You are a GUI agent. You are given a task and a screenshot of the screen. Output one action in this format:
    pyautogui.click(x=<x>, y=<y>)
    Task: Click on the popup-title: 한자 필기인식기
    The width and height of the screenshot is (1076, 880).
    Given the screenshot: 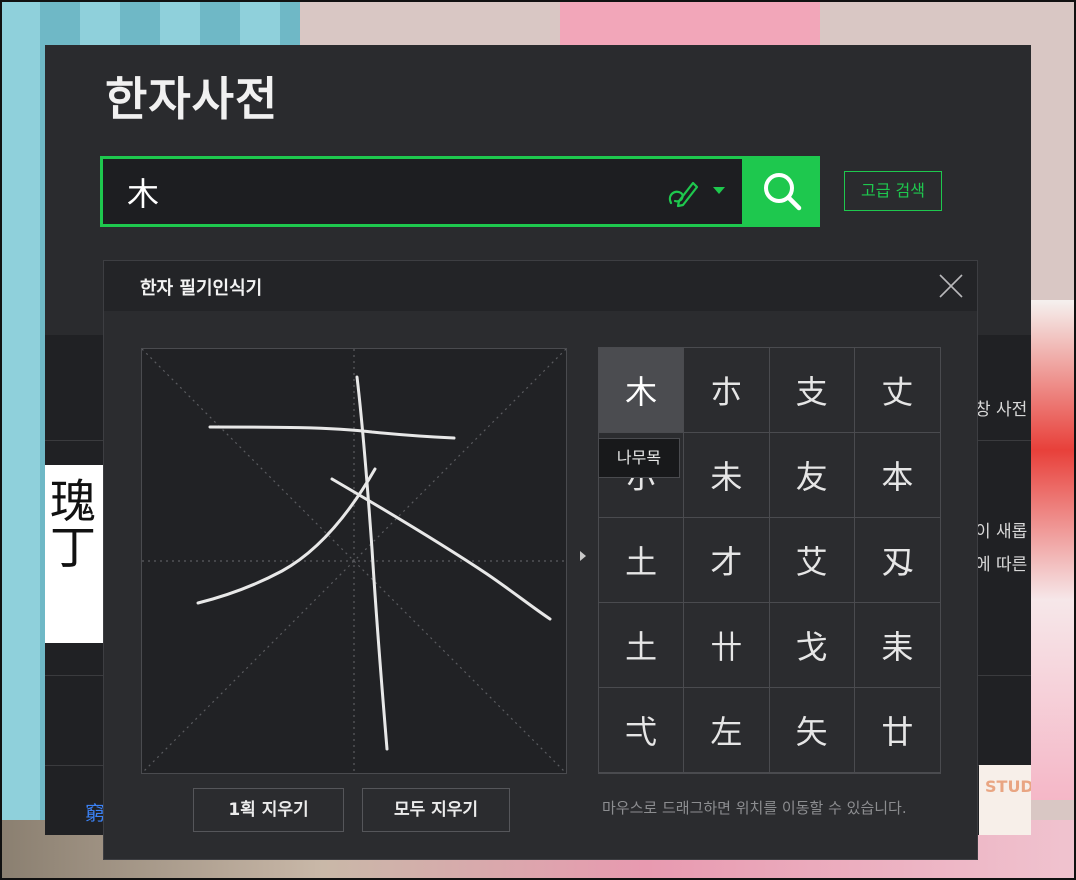 What is the action you would take?
    pyautogui.click(x=201, y=288)
    